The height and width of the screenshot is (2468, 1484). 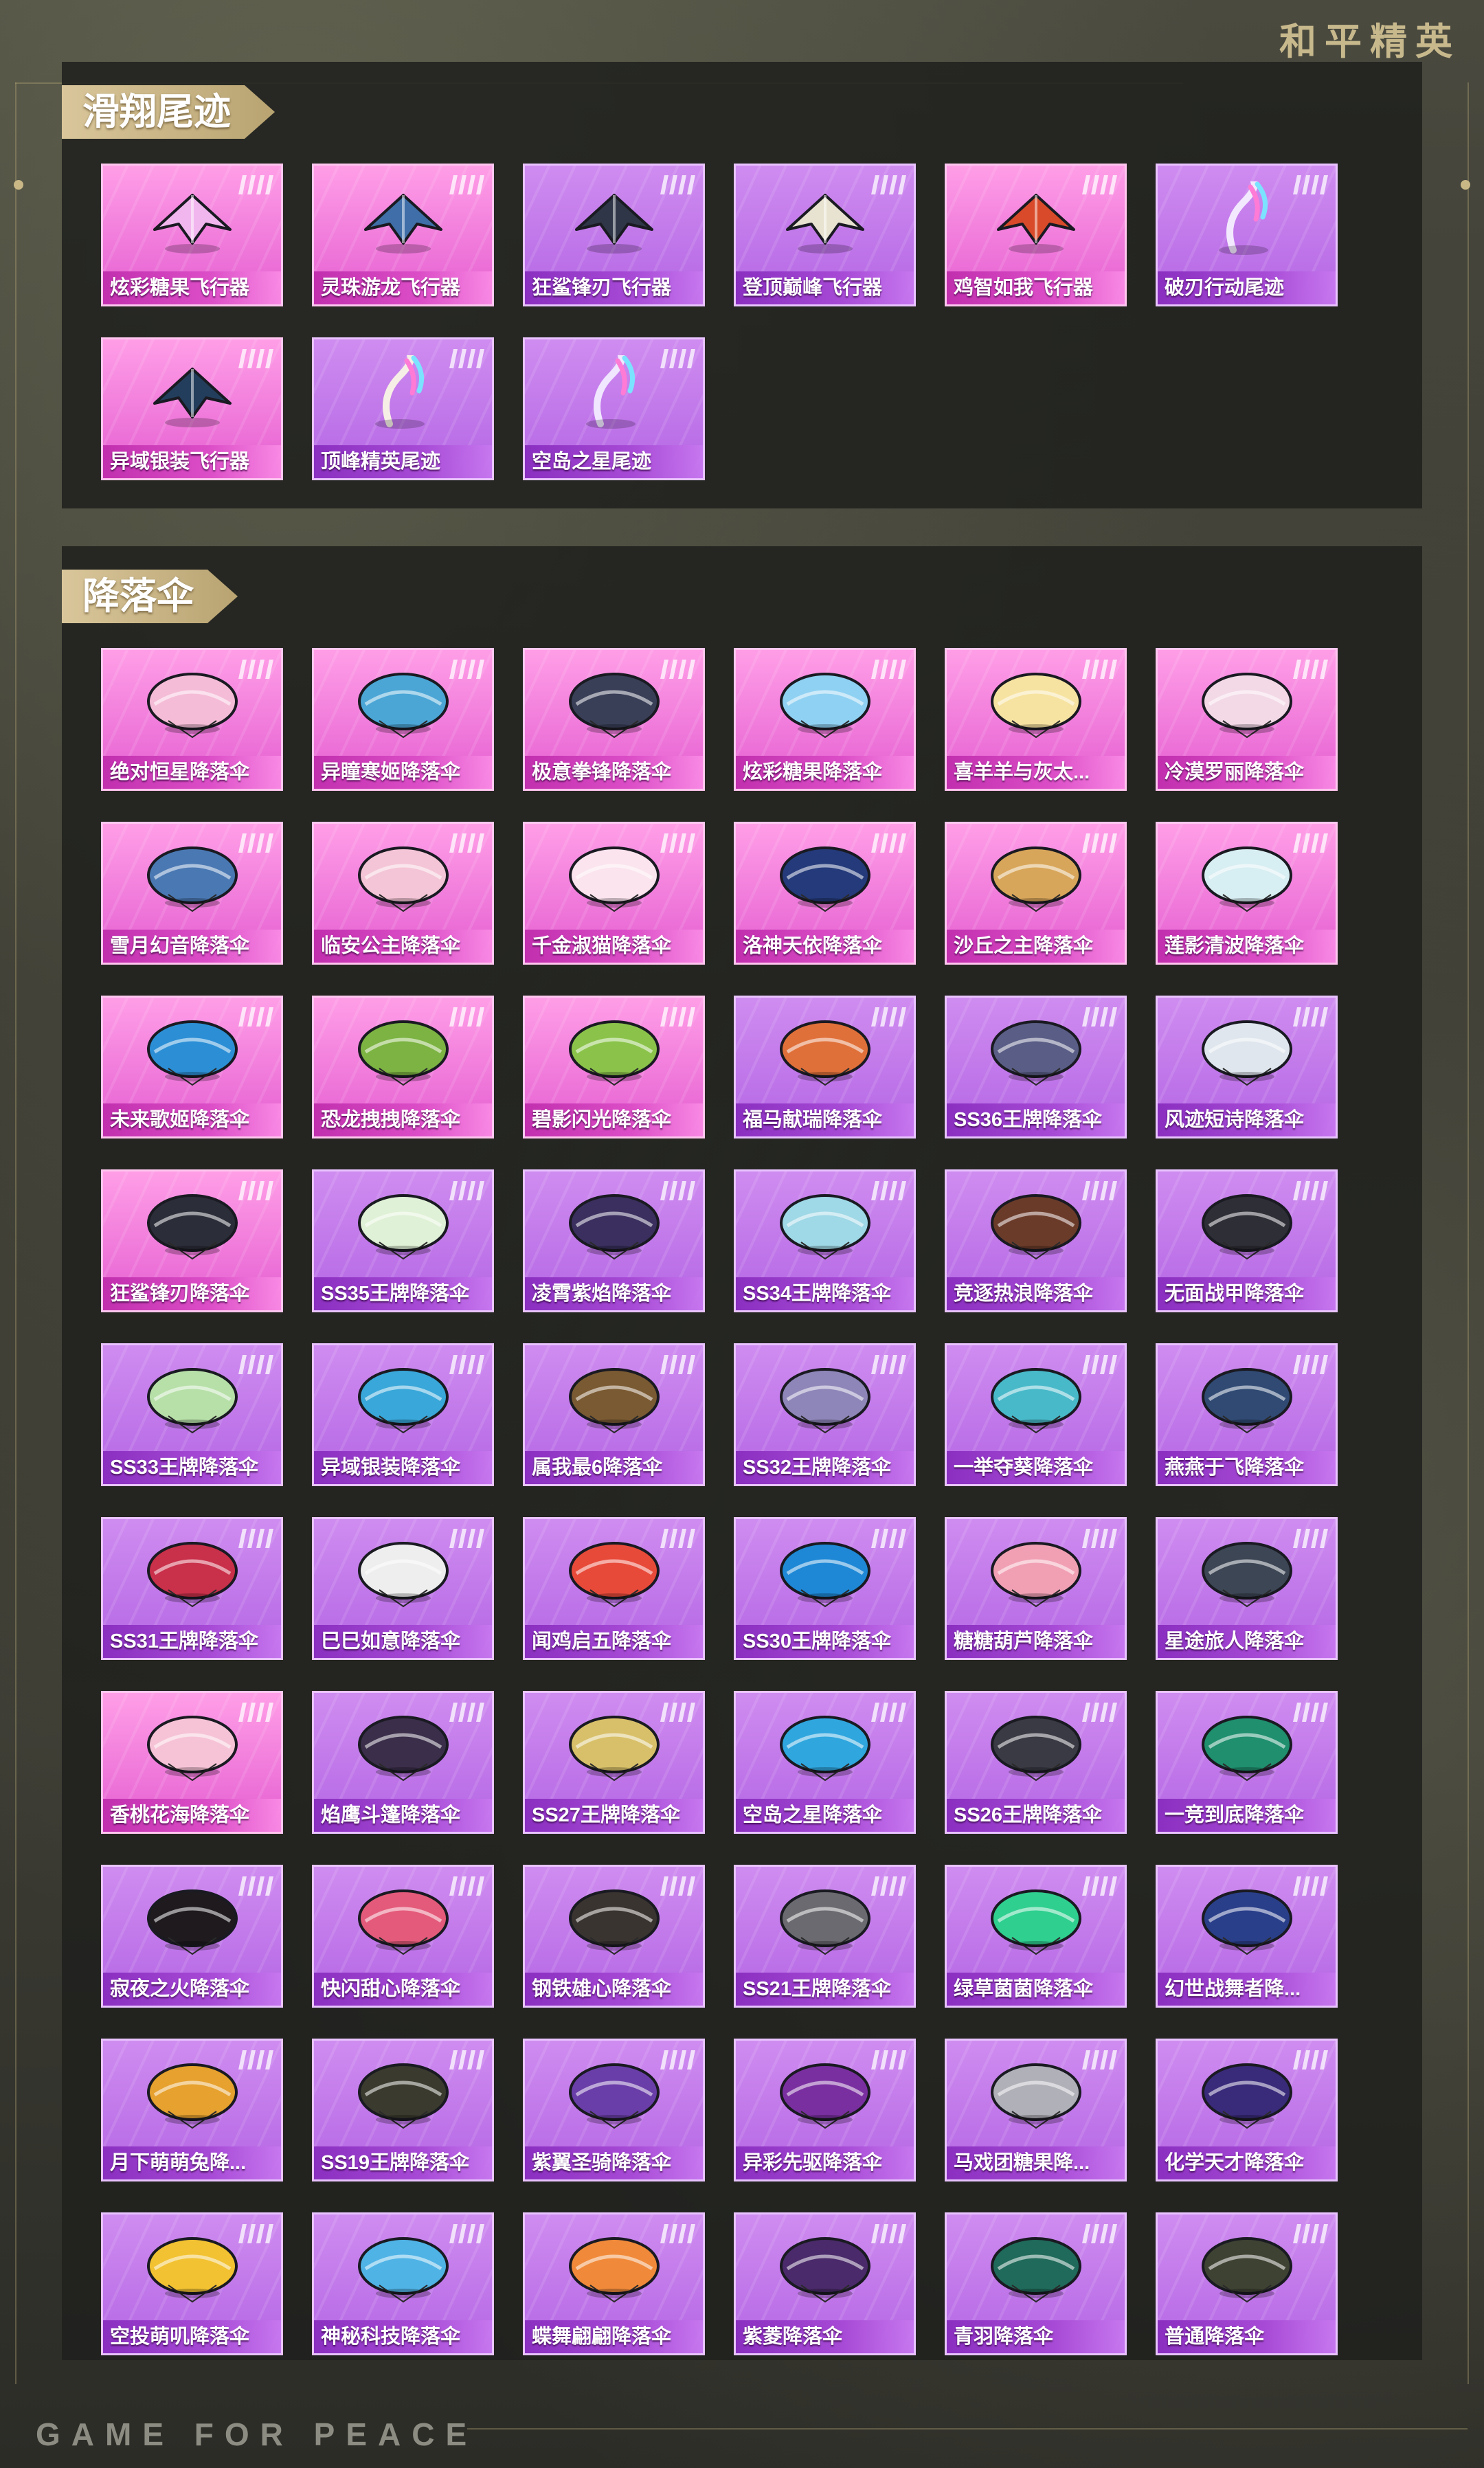 I want to click on item-card: 绝对恒星降落伞, so click(x=192, y=720).